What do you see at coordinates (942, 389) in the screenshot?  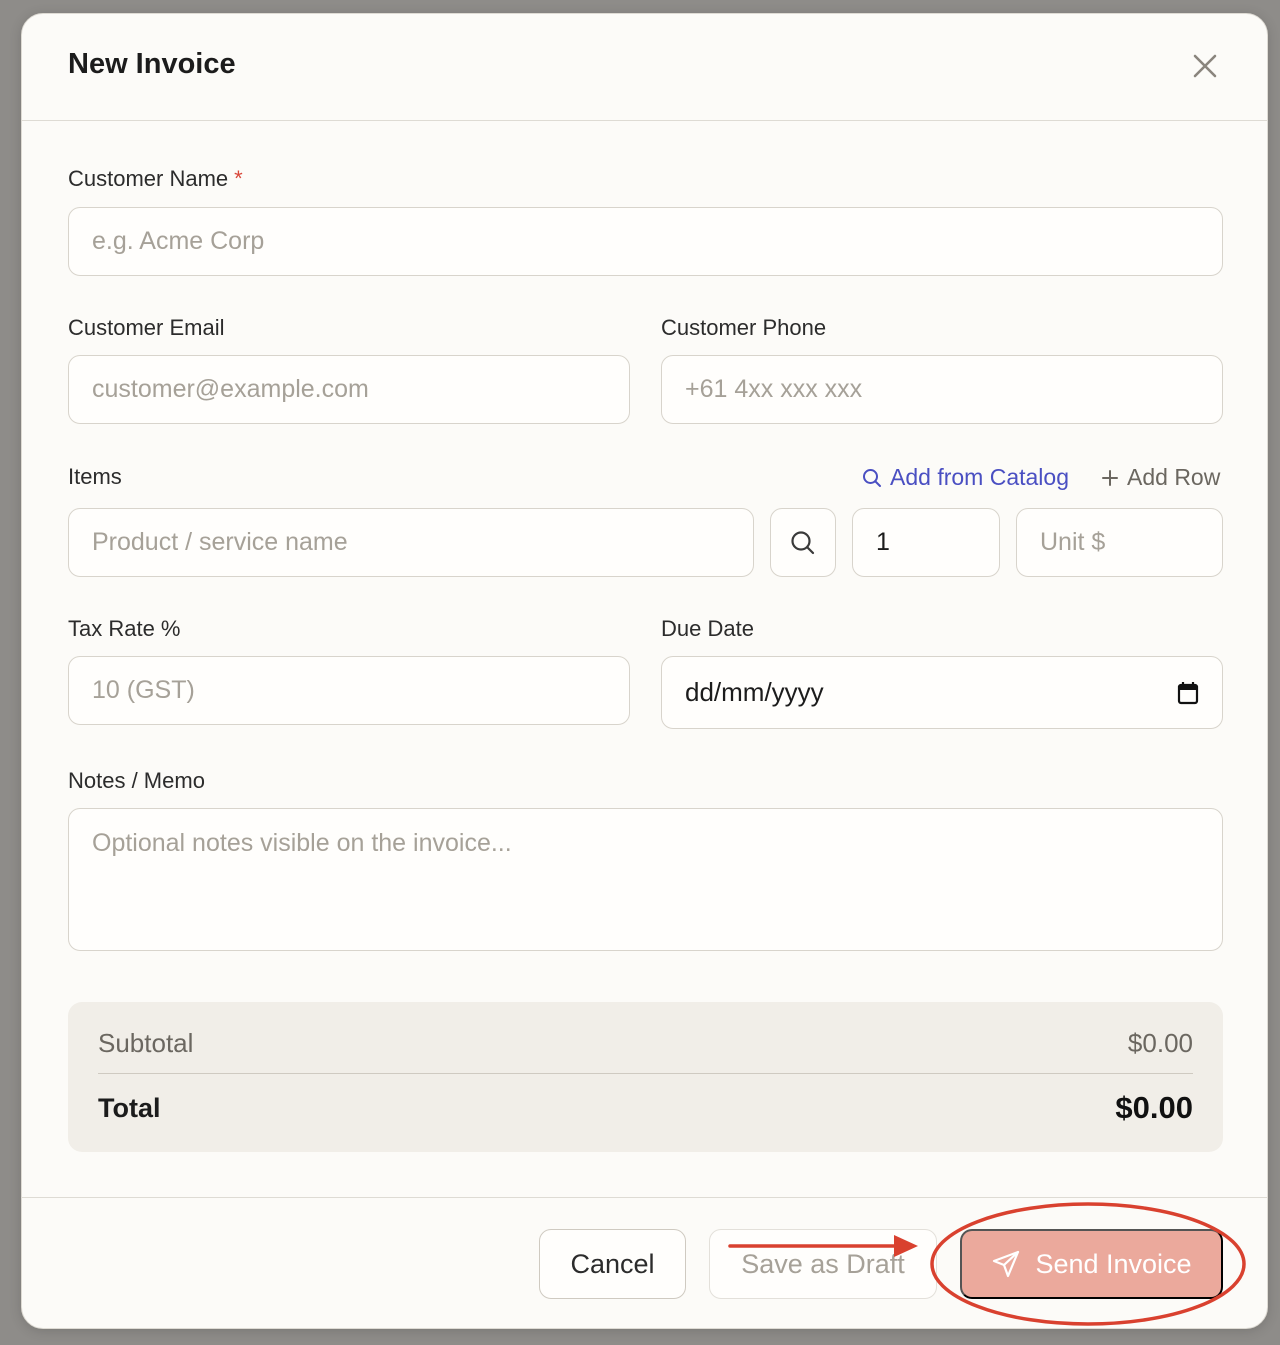 I see `customer-phone-input` at bounding box center [942, 389].